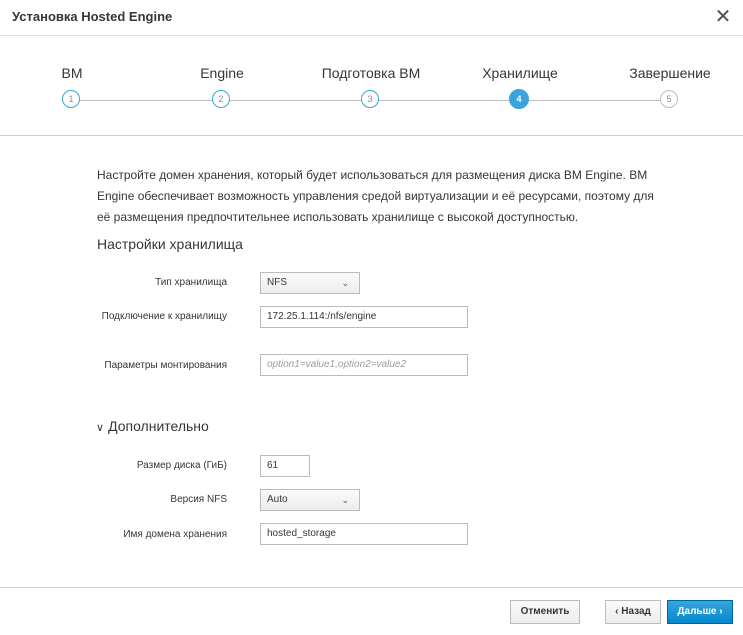  Describe the element at coordinates (670, 73) in the screenshot. I see `step-label: Завершение` at that location.